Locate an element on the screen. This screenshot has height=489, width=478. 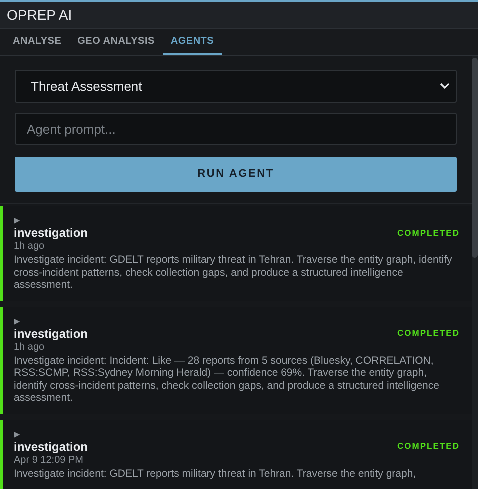
agent-select: Threat Assessment is located at coordinates (236, 86).